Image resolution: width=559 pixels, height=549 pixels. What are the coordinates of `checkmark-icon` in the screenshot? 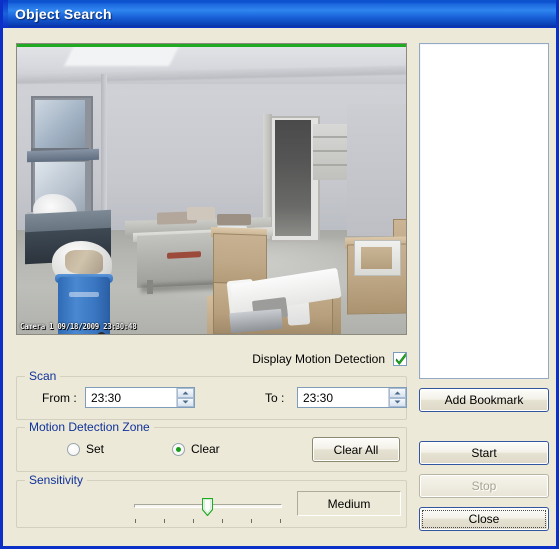 It's located at (401, 359).